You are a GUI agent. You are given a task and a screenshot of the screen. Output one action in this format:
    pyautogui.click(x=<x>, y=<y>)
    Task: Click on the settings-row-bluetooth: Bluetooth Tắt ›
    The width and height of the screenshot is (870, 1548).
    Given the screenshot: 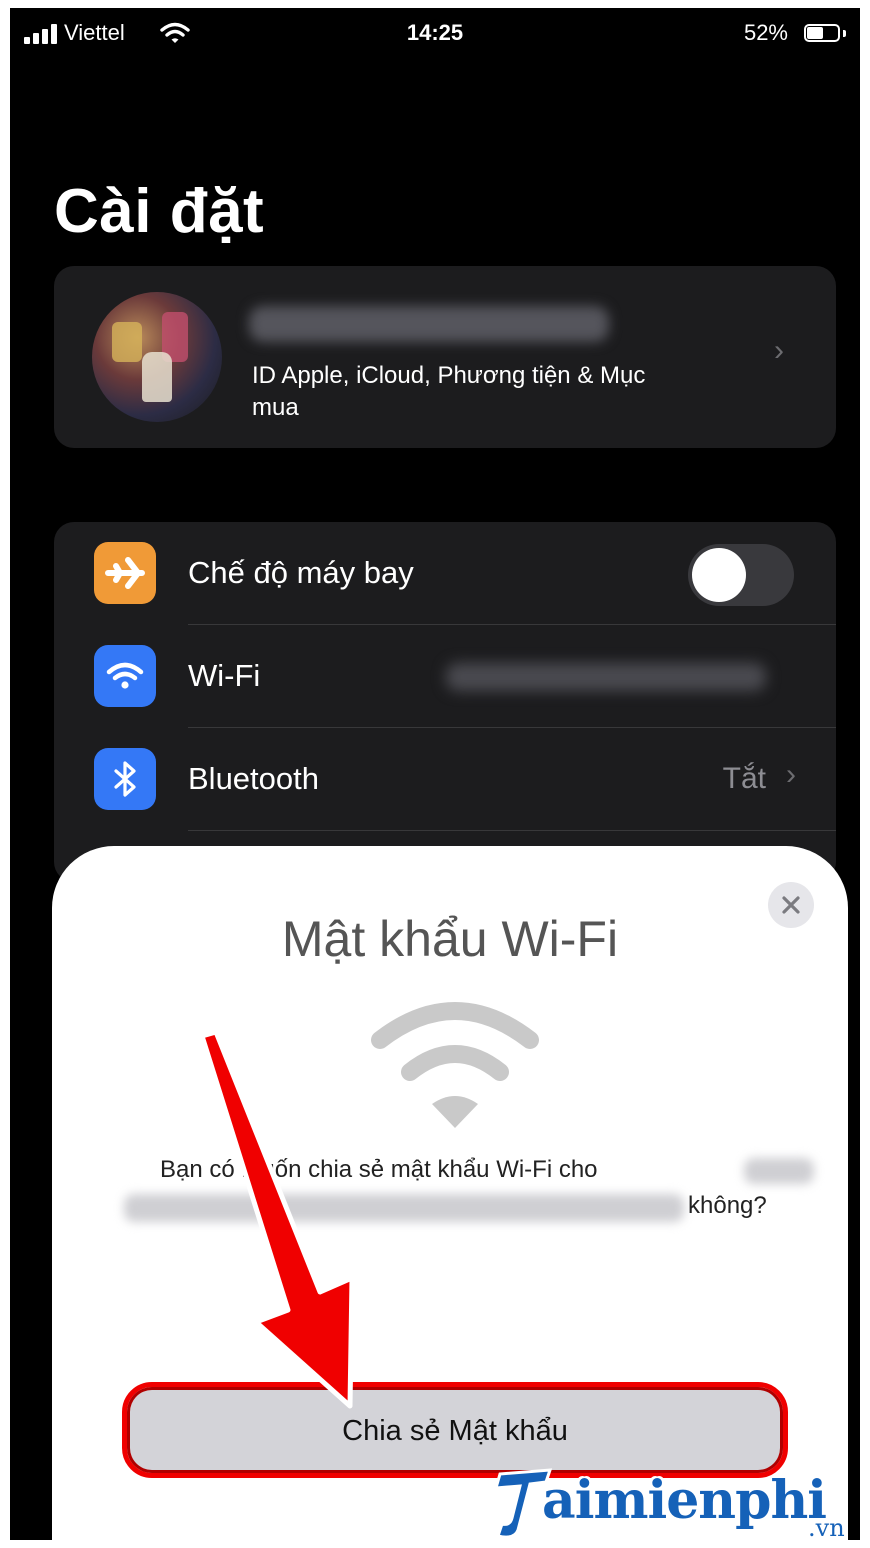 What is the action you would take?
    pyautogui.click(x=445, y=779)
    